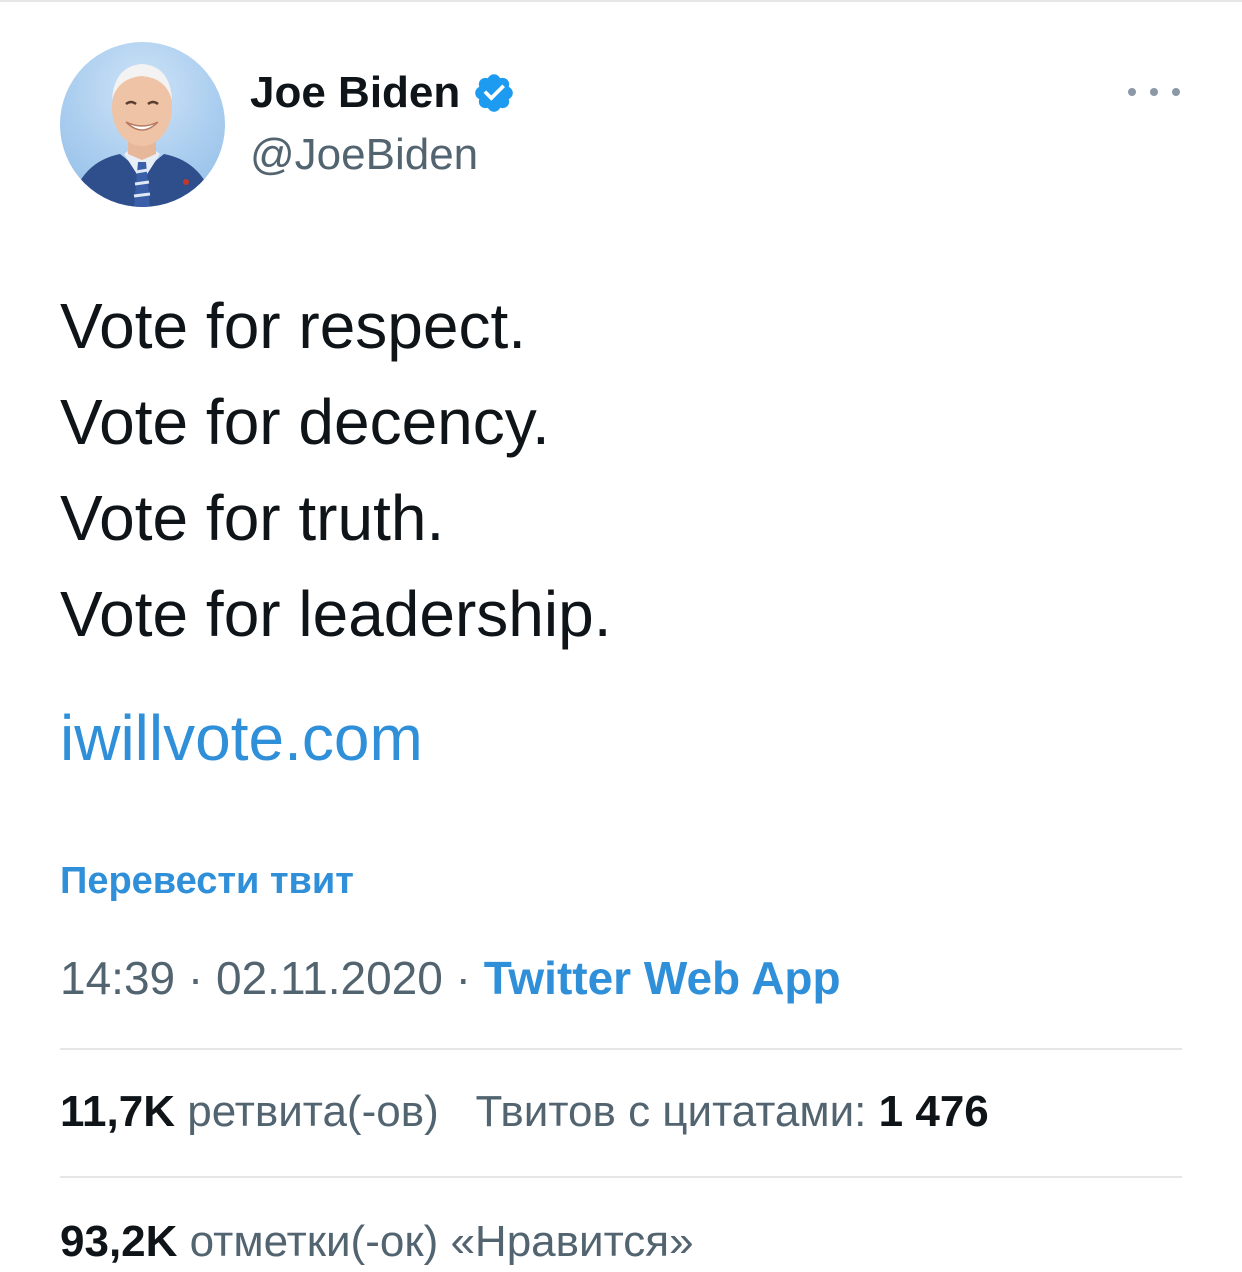  I want to click on likes-label: отметки(-ок) «Нравится», so click(441, 1241).